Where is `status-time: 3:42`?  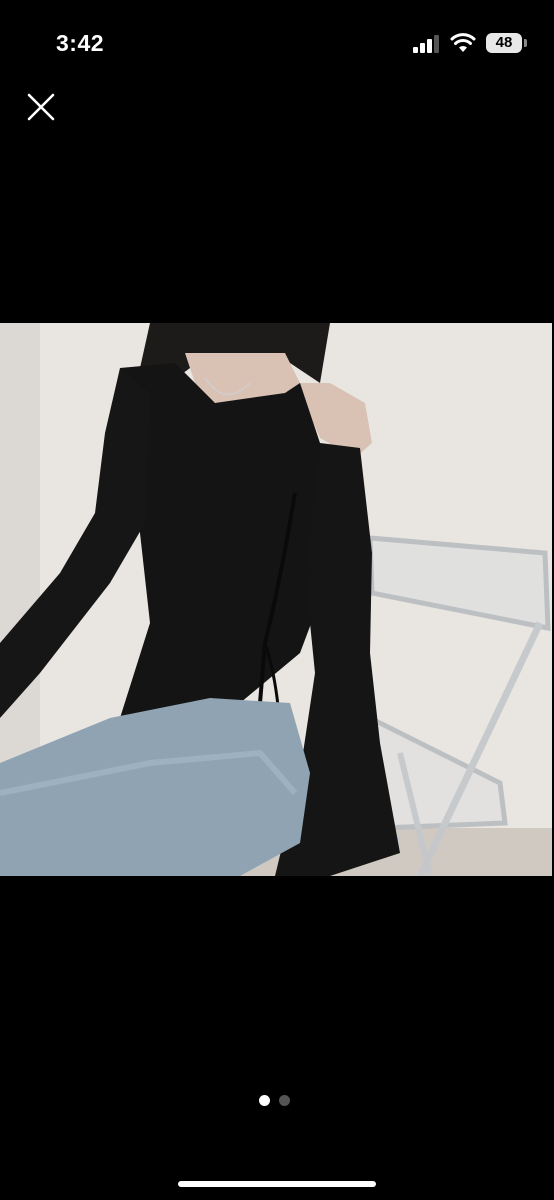 status-time: 3:42 is located at coordinates (80, 43).